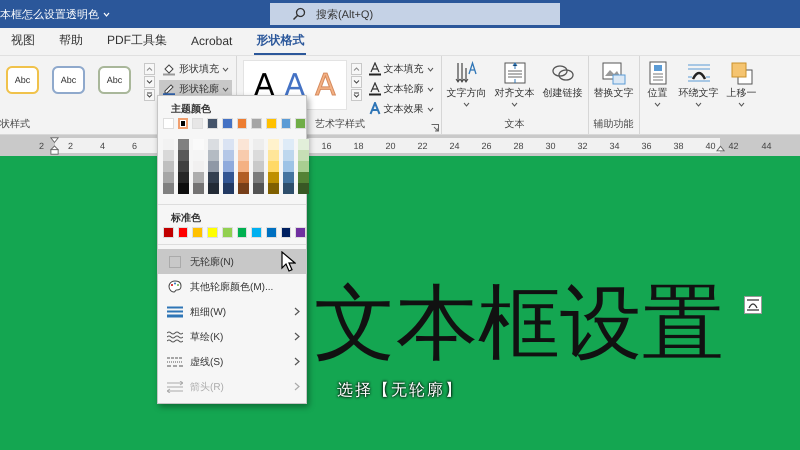  Describe the element at coordinates (195, 69) in the screenshot. I see `ribbon-dropdown-button: 形状填充` at that location.